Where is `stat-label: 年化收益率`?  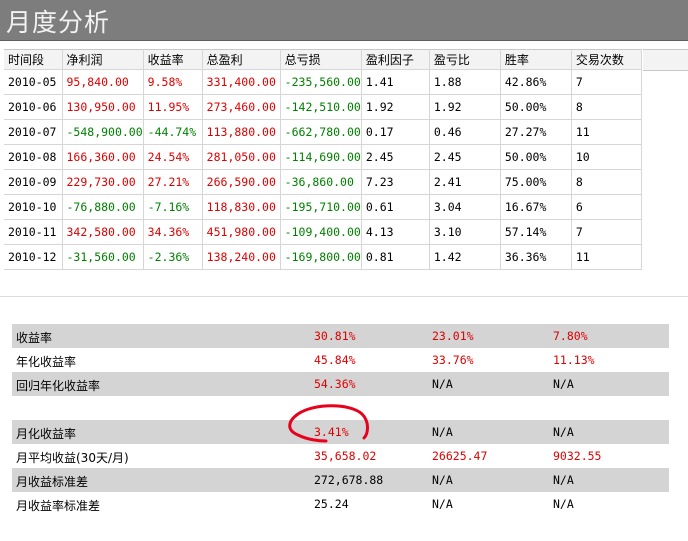
stat-label: 年化收益率 is located at coordinates (46, 362).